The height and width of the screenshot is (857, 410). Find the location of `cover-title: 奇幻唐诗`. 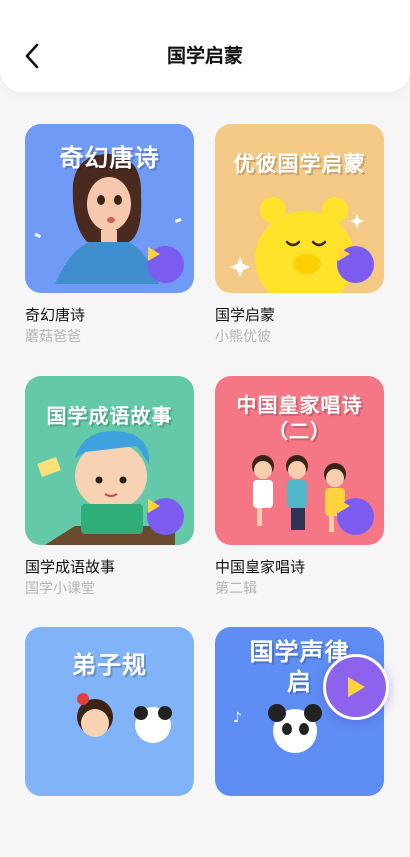

cover-title: 奇幻唐诗 is located at coordinates (109, 158).